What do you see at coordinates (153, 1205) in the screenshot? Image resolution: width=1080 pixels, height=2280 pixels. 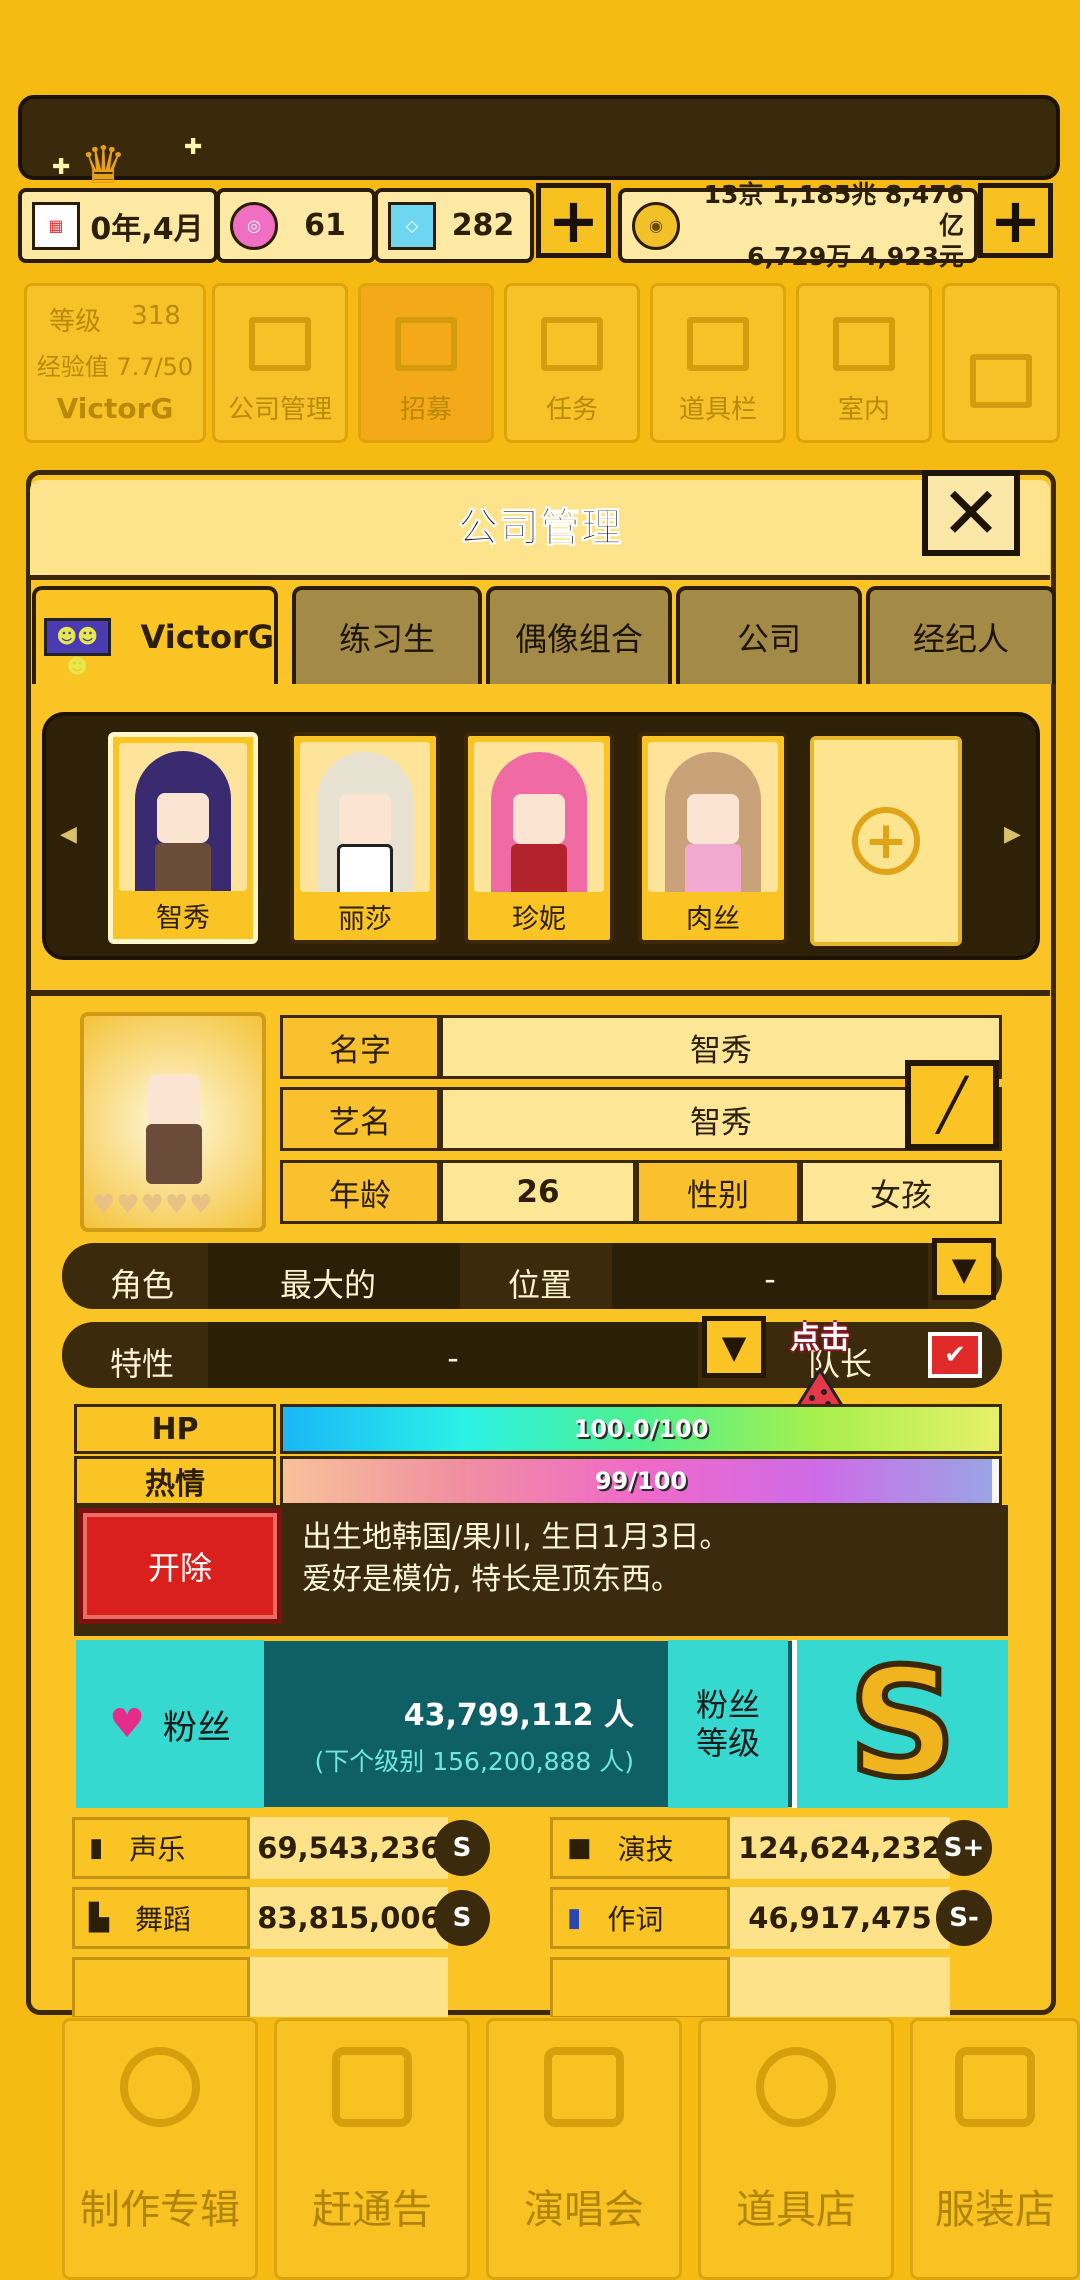 I see `affection-hearts: ♥♥♥♥♥` at bounding box center [153, 1205].